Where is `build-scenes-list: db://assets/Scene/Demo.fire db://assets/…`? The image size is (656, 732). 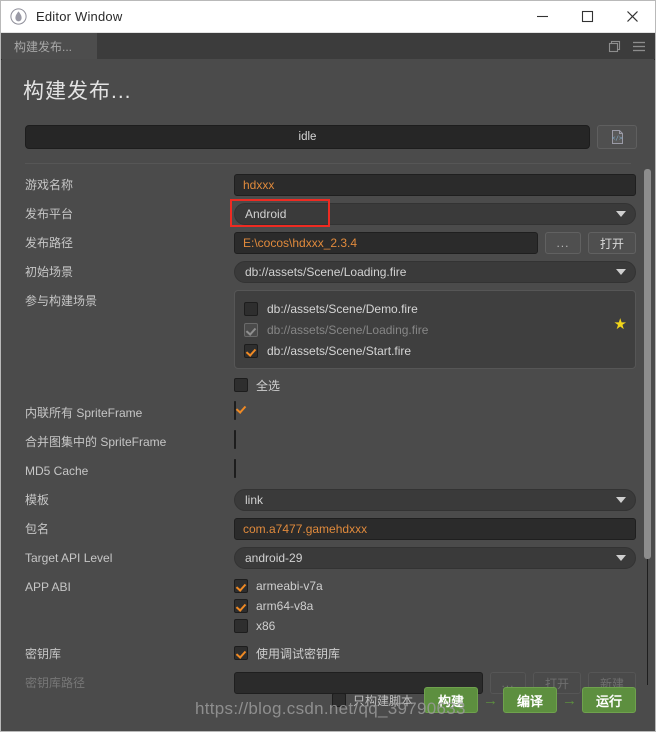 build-scenes-list: db://assets/Scene/Demo.fire db://assets/… is located at coordinates (435, 329).